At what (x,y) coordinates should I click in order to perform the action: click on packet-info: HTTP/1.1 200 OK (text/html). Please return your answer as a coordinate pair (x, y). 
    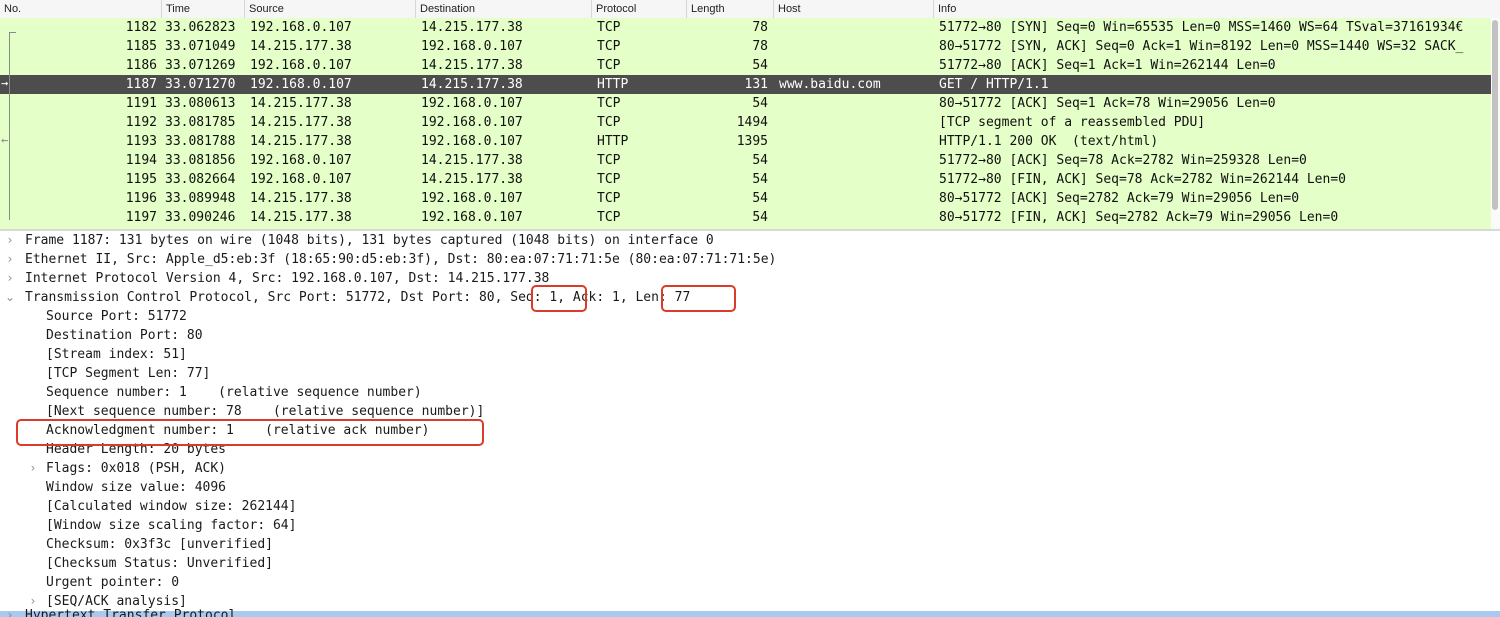
    Looking at the image, I should click on (1049, 141).